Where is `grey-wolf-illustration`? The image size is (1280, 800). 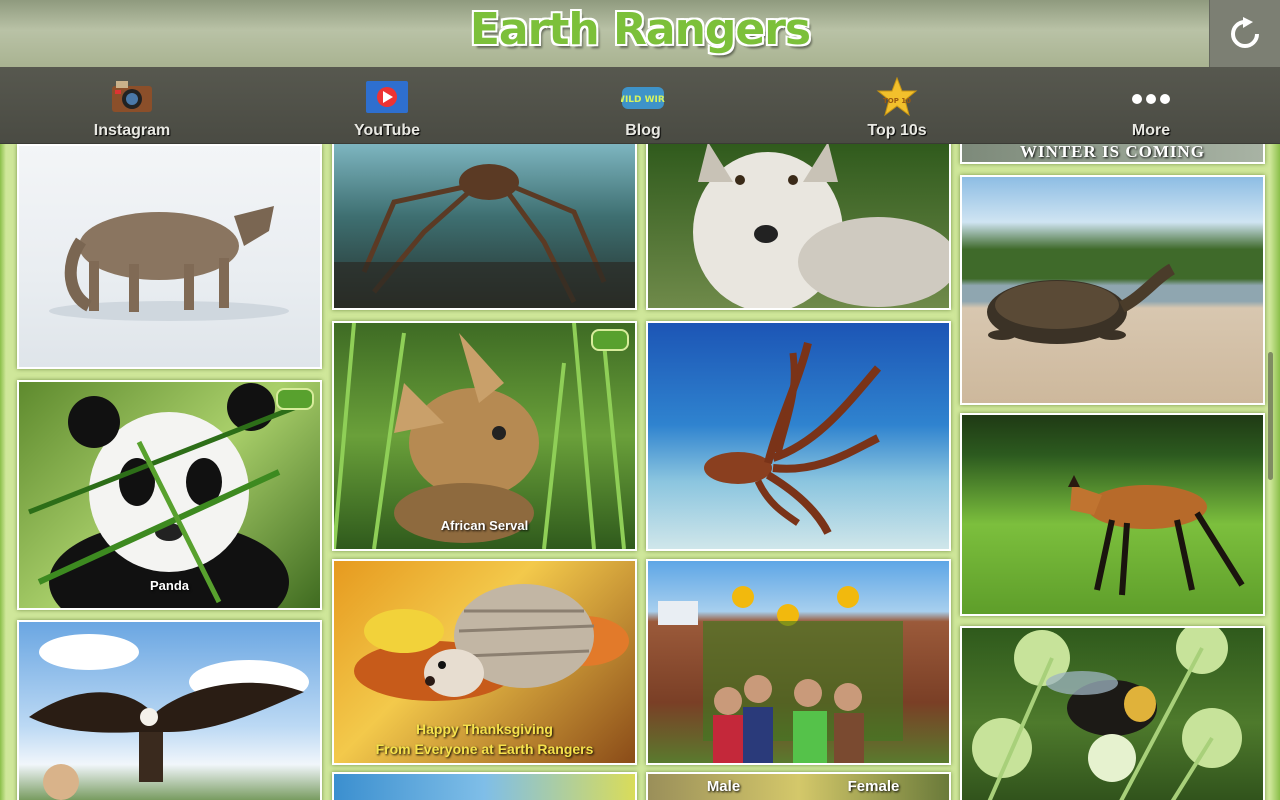
grey-wolf-illustration is located at coordinates (821, 226).